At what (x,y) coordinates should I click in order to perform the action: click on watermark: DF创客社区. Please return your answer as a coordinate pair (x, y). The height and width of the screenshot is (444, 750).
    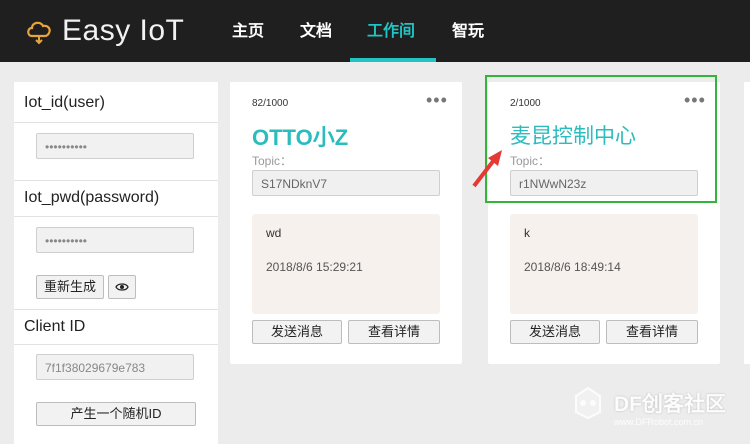
    Looking at the image, I should click on (647, 403).